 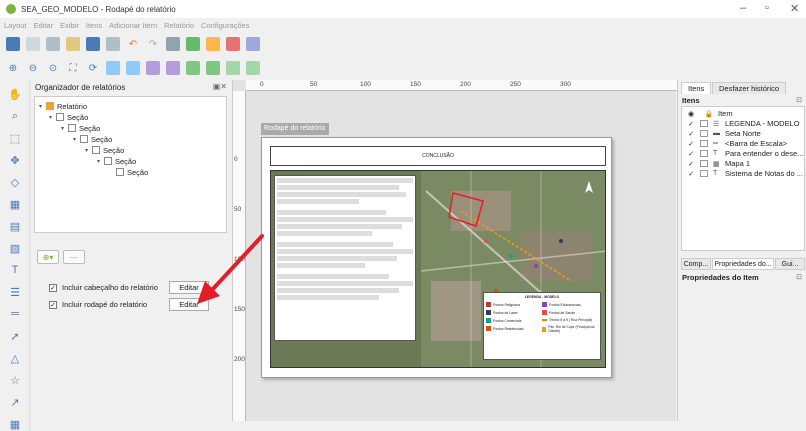 I want to click on distribute-icon, so click(x=233, y=68).